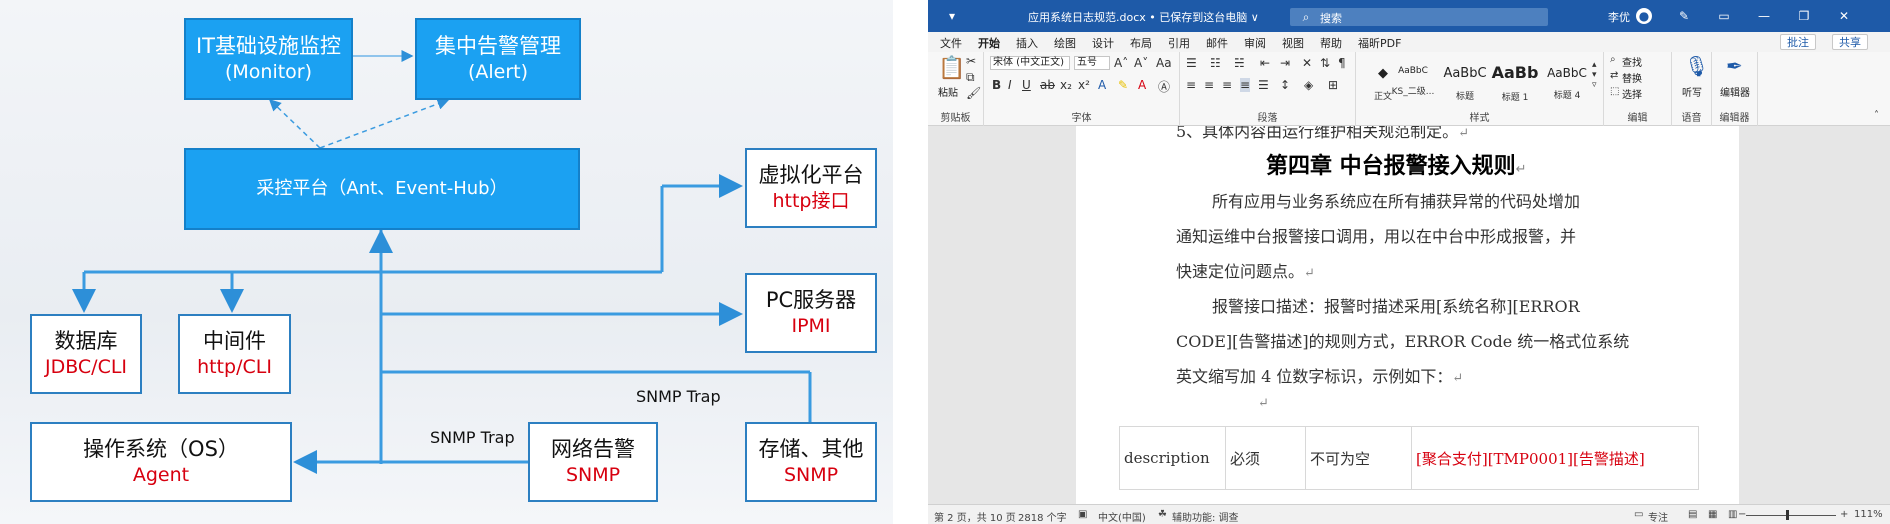  I want to click on numbering-icon: ☷, so click(1215, 63).